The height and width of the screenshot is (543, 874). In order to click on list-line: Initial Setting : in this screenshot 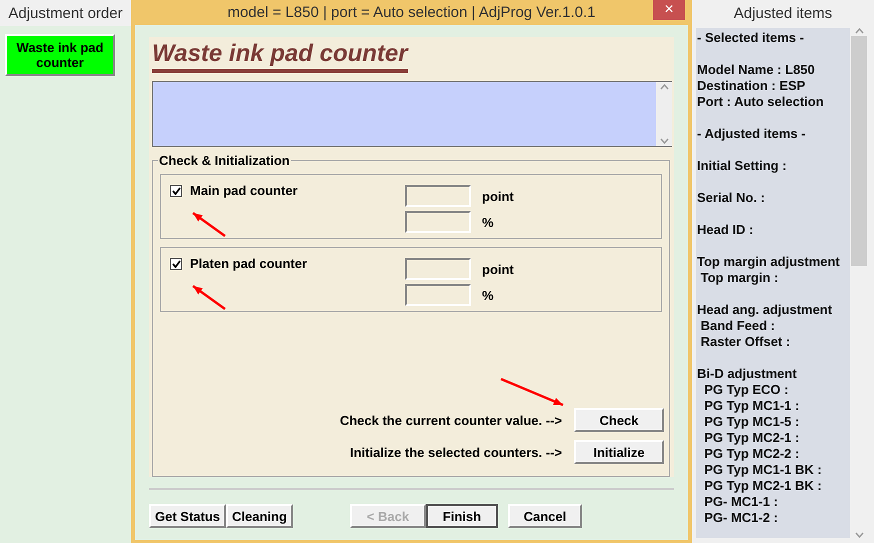, I will do `click(742, 166)`.